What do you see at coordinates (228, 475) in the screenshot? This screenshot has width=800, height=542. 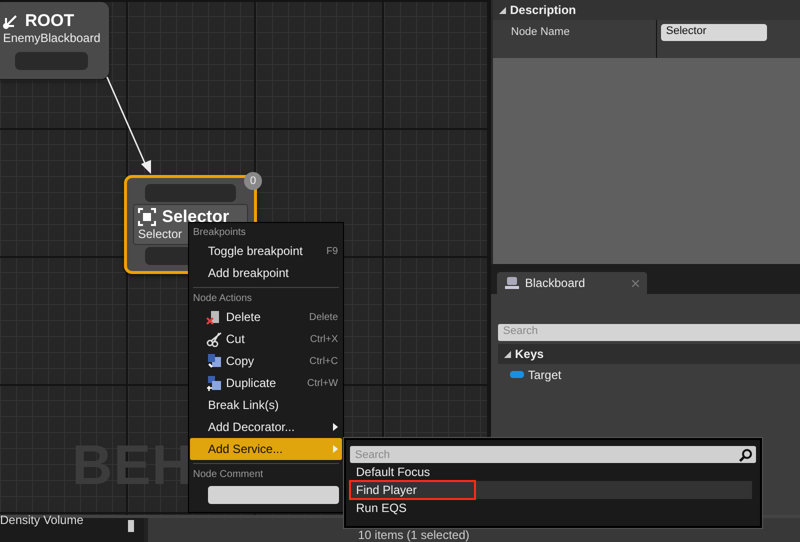 I see `menu-section-heading: Node Comment` at bounding box center [228, 475].